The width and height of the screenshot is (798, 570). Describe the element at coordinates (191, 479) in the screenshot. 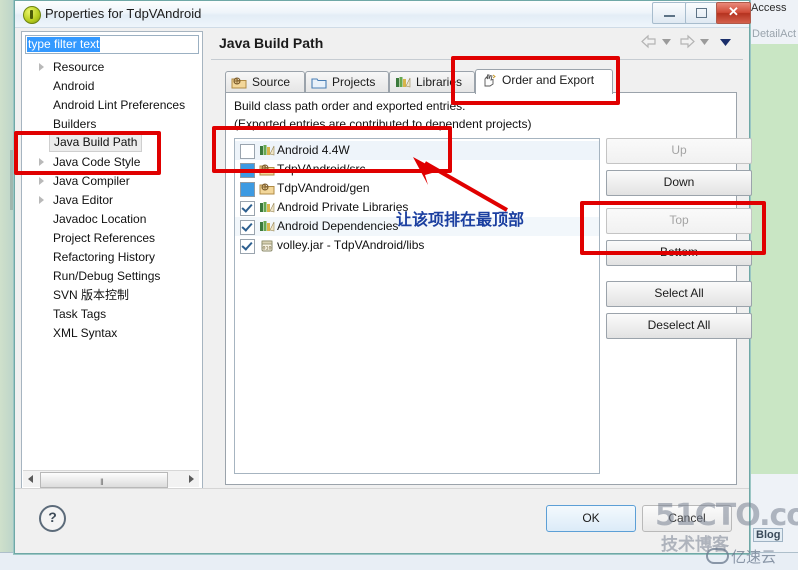

I see `scroll-right-icon` at that location.